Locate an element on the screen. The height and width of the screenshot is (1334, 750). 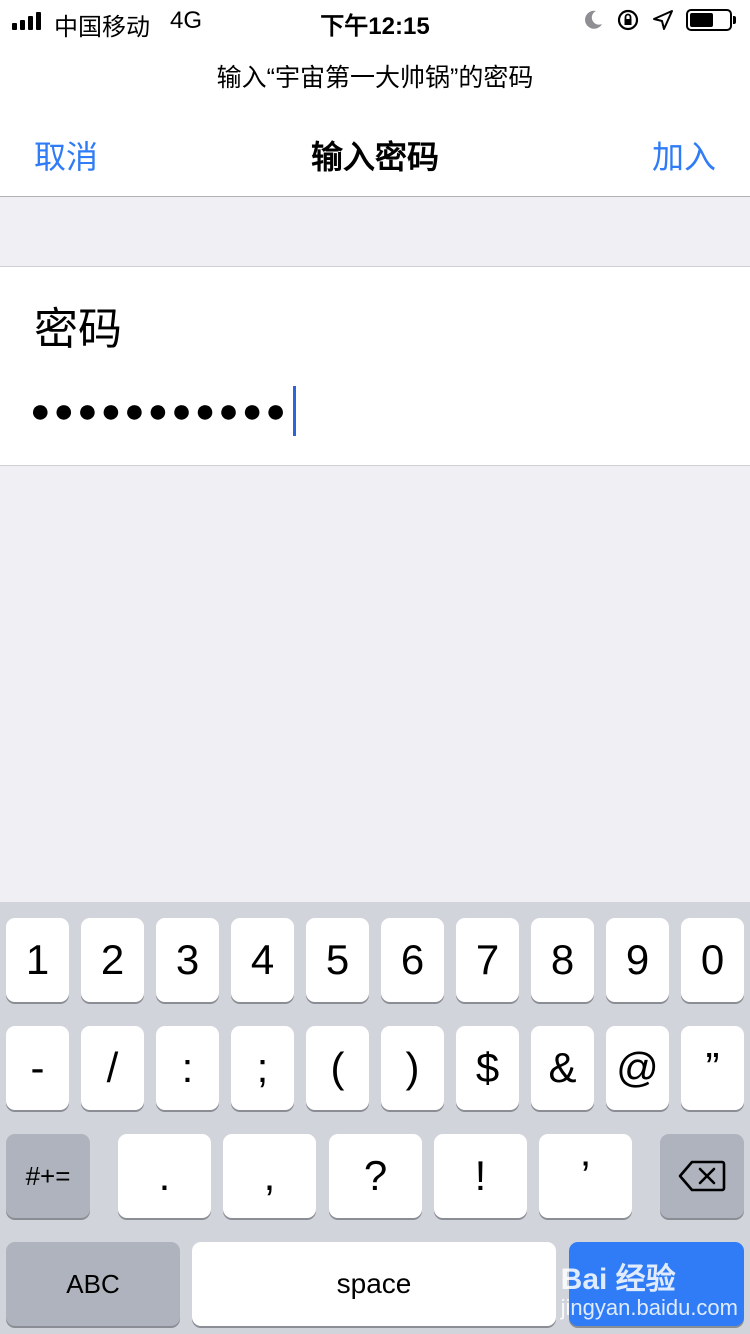
page-title: 输入密码 is located at coordinates (374, 157).